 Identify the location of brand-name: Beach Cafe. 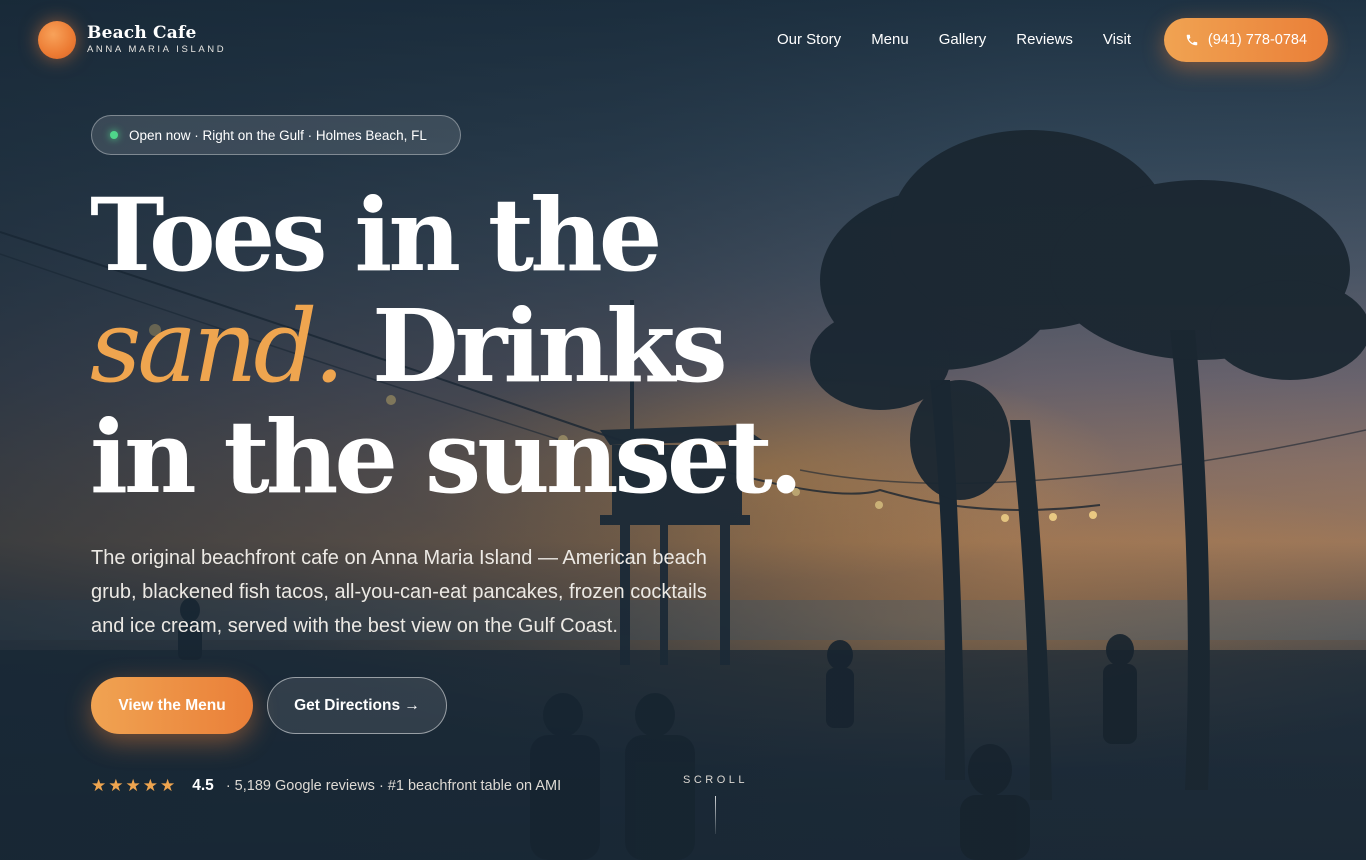
(142, 33).